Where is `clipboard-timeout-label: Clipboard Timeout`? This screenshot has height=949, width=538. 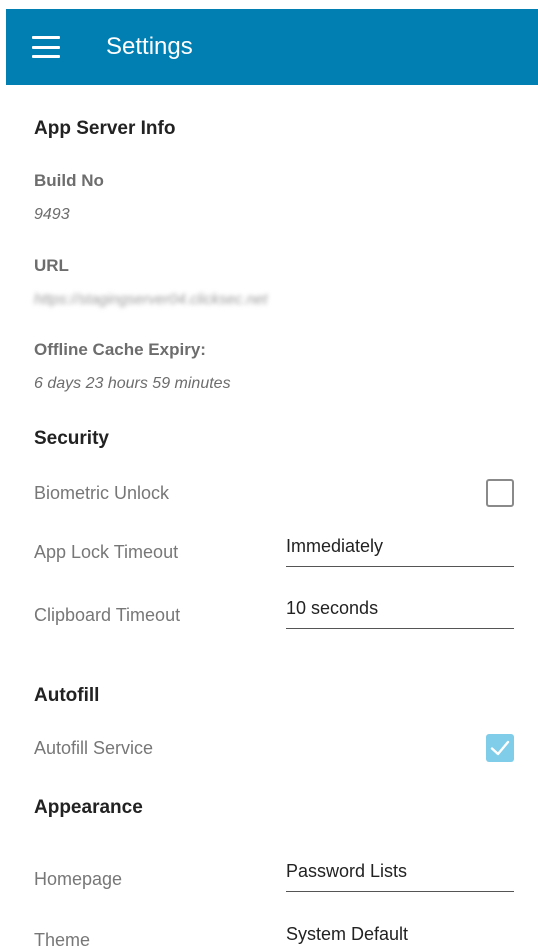
clipboard-timeout-label: Clipboard Timeout is located at coordinates (107, 615).